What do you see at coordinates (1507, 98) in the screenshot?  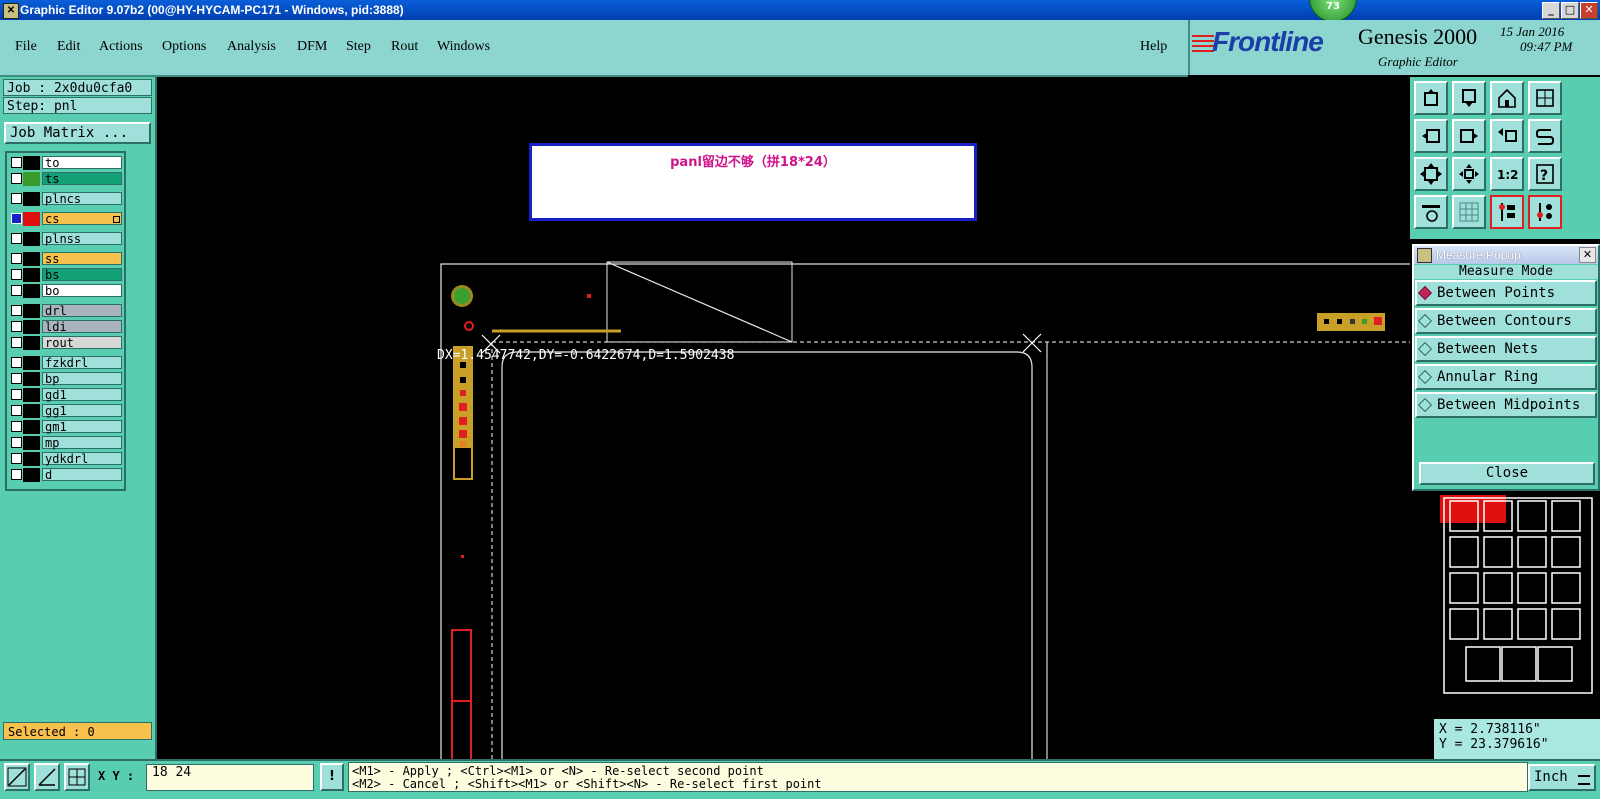 I see `home-icon` at bounding box center [1507, 98].